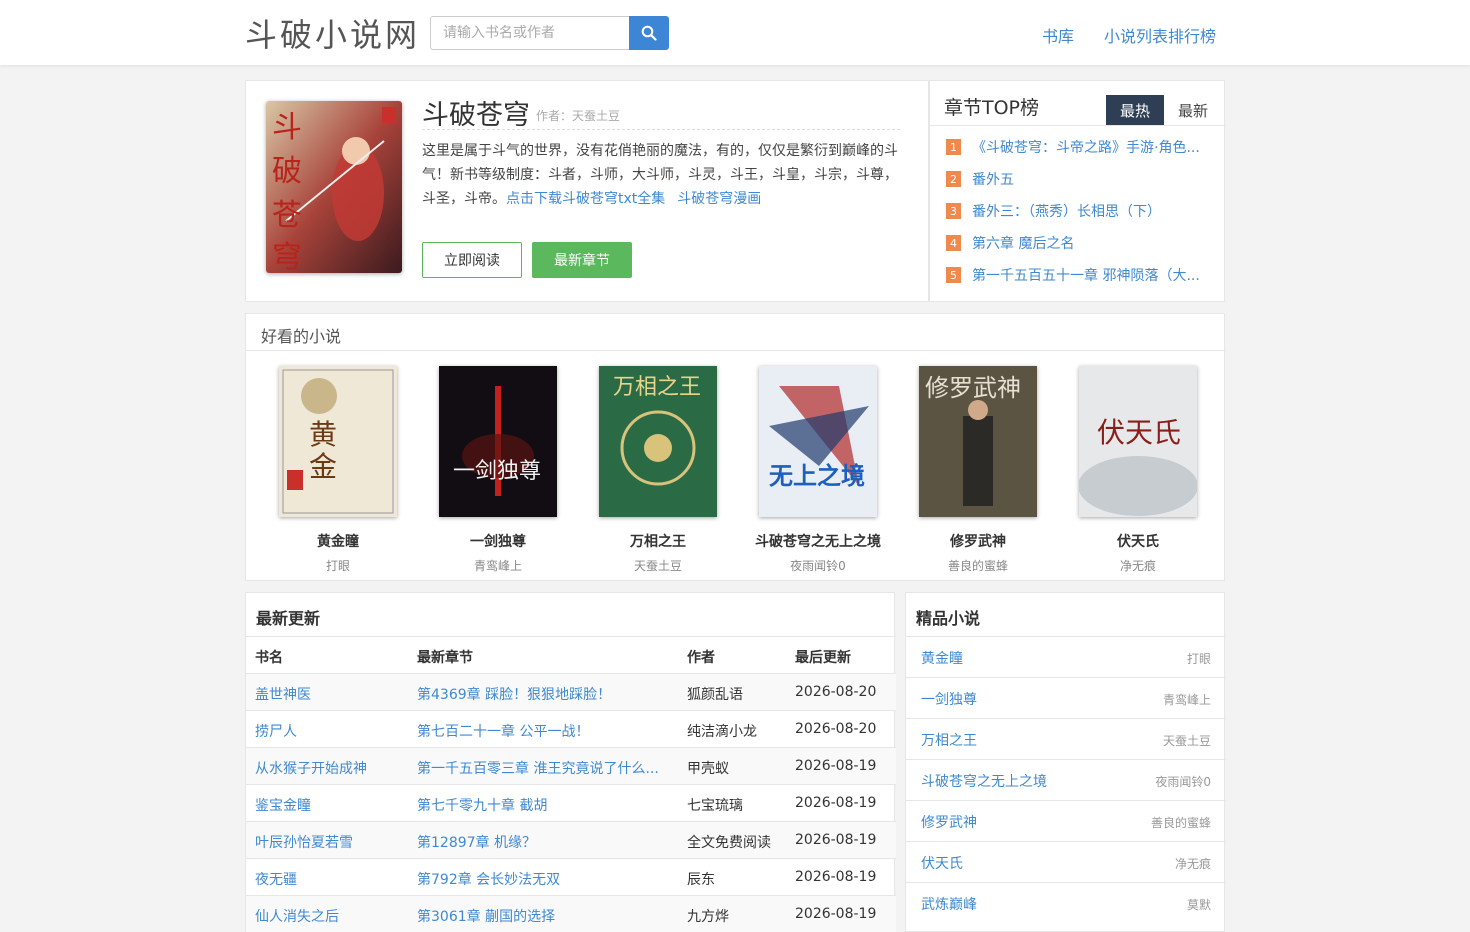  Describe the element at coordinates (476, 115) in the screenshot. I see `book-title: 斗破苍穹` at that location.